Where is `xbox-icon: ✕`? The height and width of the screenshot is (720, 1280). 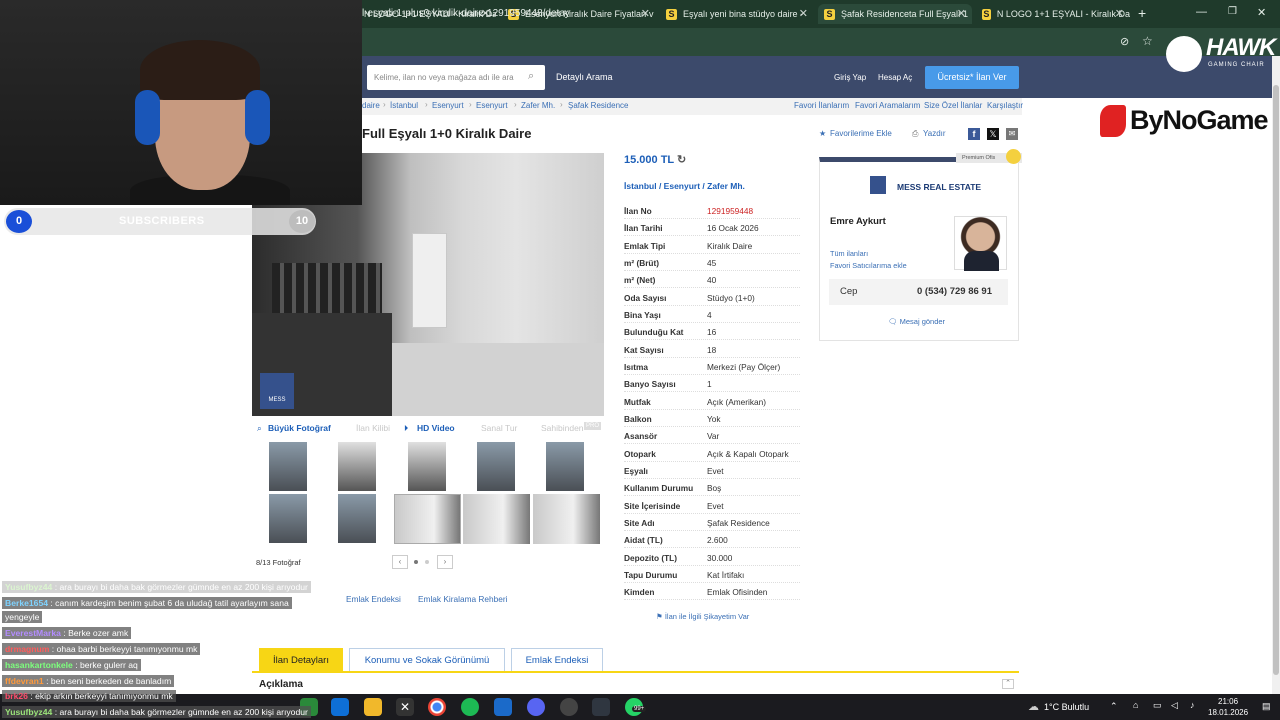 xbox-icon: ✕ is located at coordinates (405, 707).